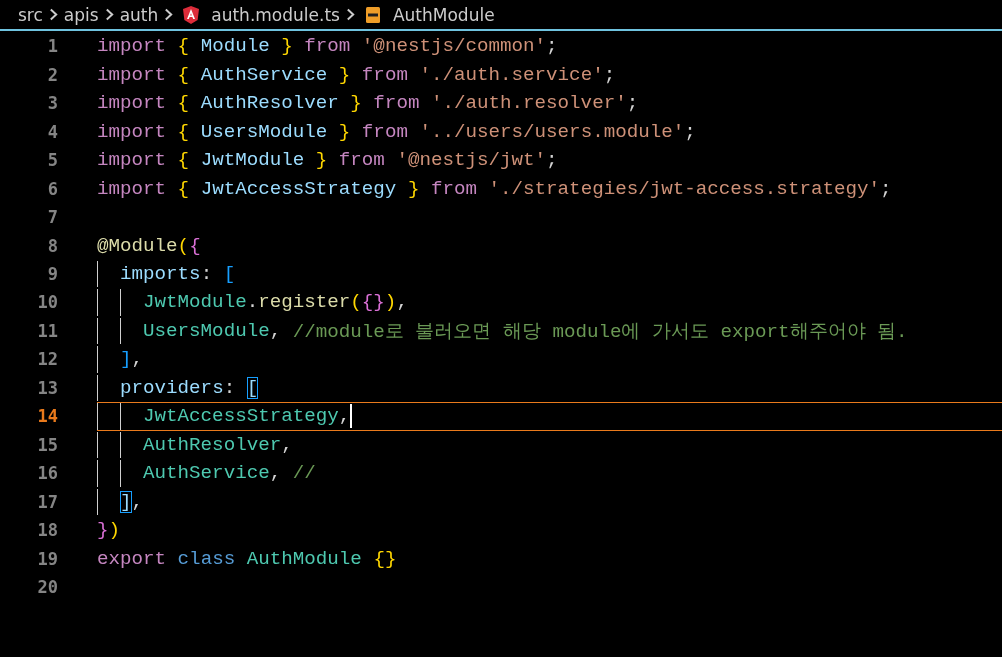 The image size is (1002, 657). I want to click on breadcrumb-item: apis, so click(81, 14).